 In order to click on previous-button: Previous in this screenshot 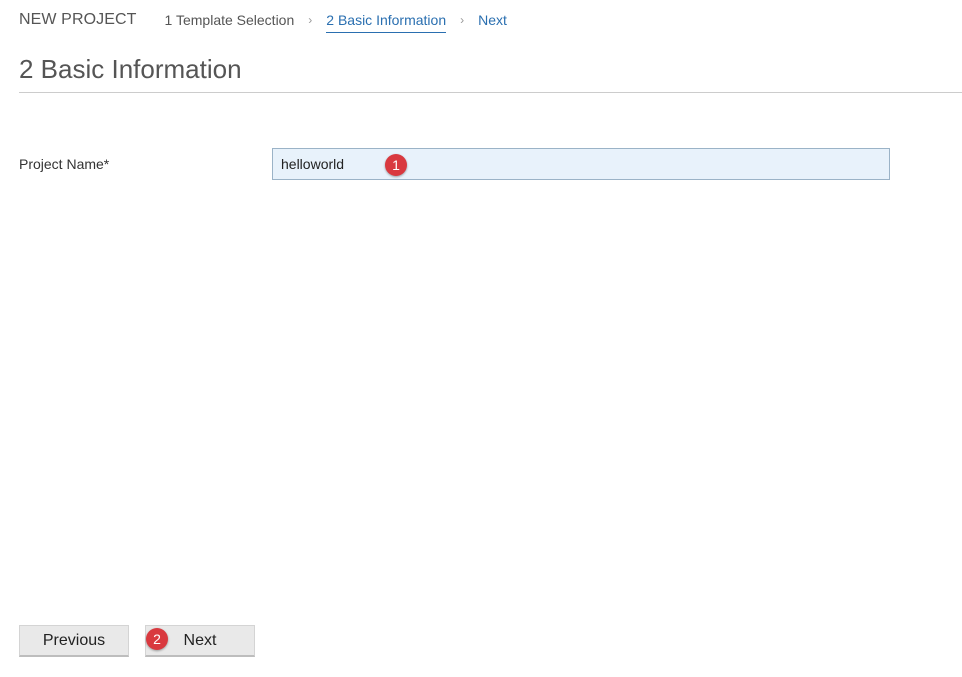, I will do `click(74, 641)`.